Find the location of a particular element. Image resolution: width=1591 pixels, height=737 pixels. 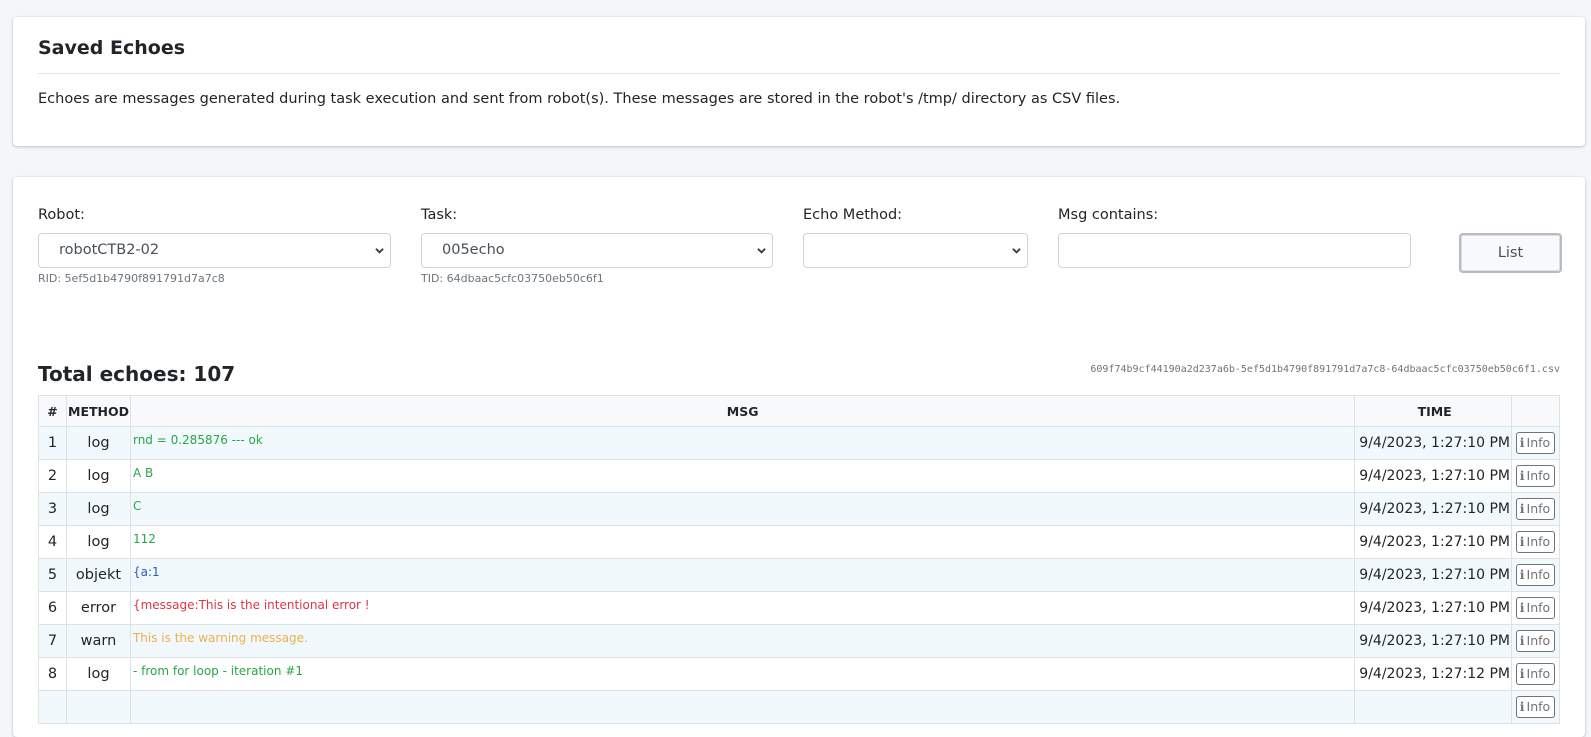

table-row: i Info is located at coordinates (799, 707).